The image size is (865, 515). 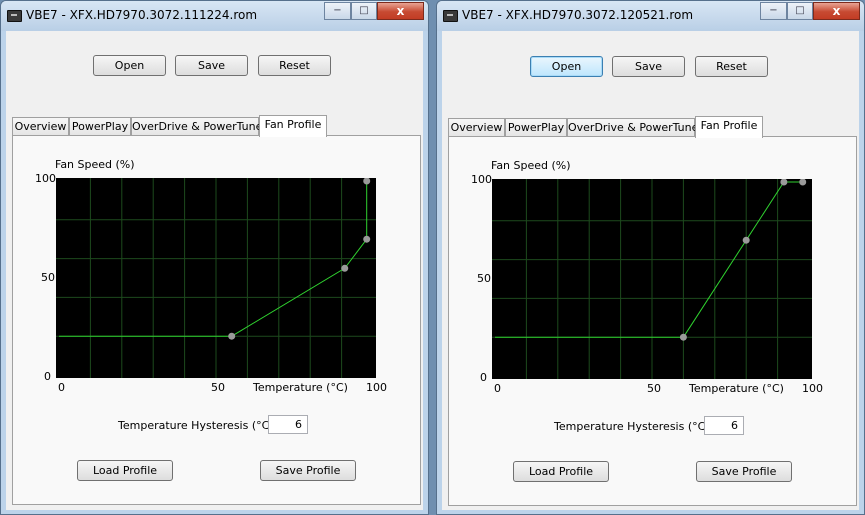 I want to click on window-title: VBE7 - XFX.HD7970.3072.111224.rom, so click(x=142, y=15).